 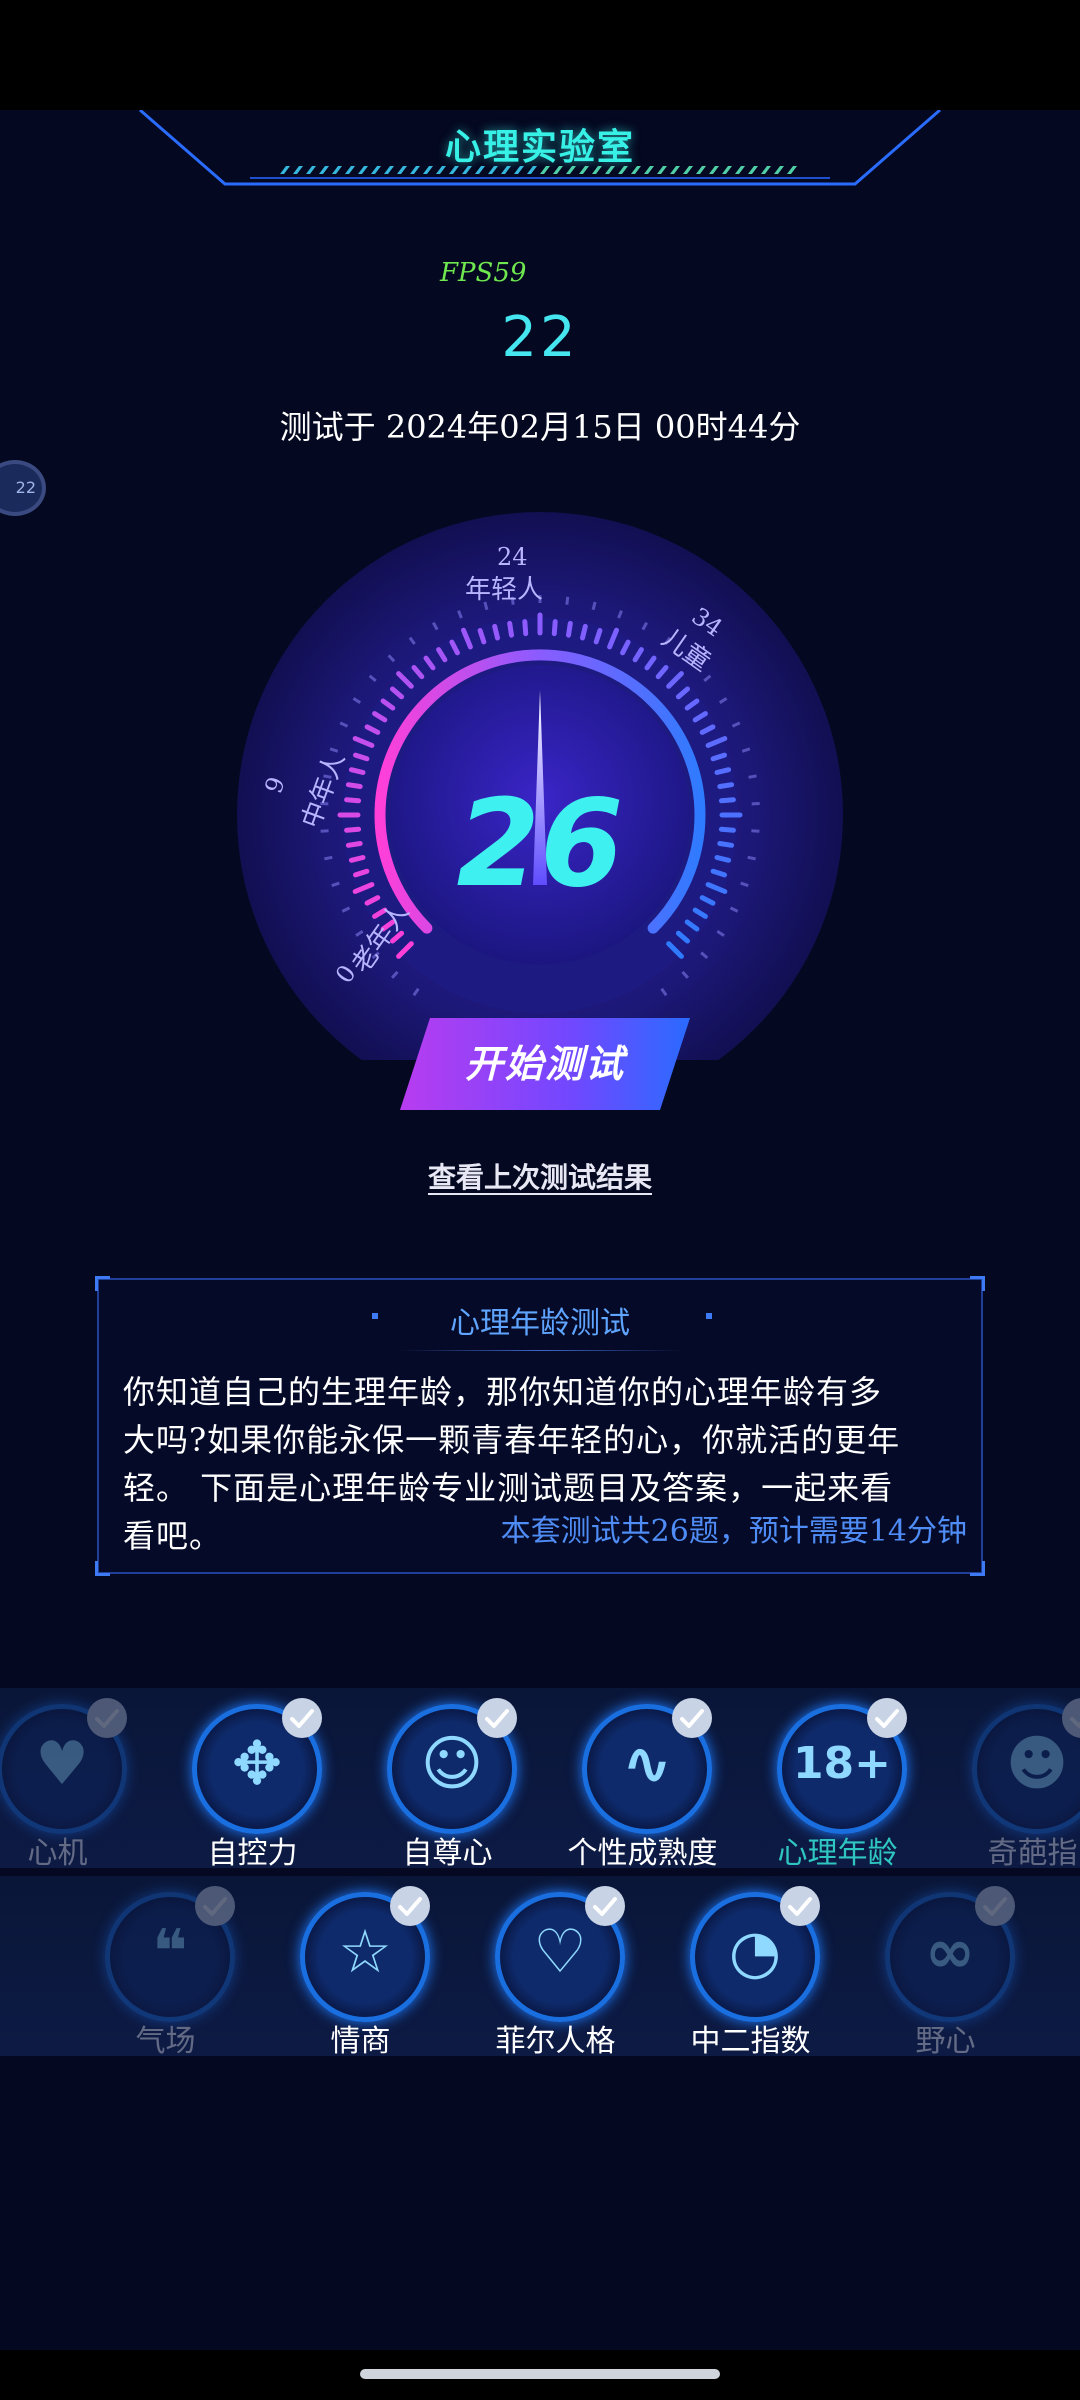 What do you see at coordinates (540, 2374) in the screenshot?
I see `home-indicator` at bounding box center [540, 2374].